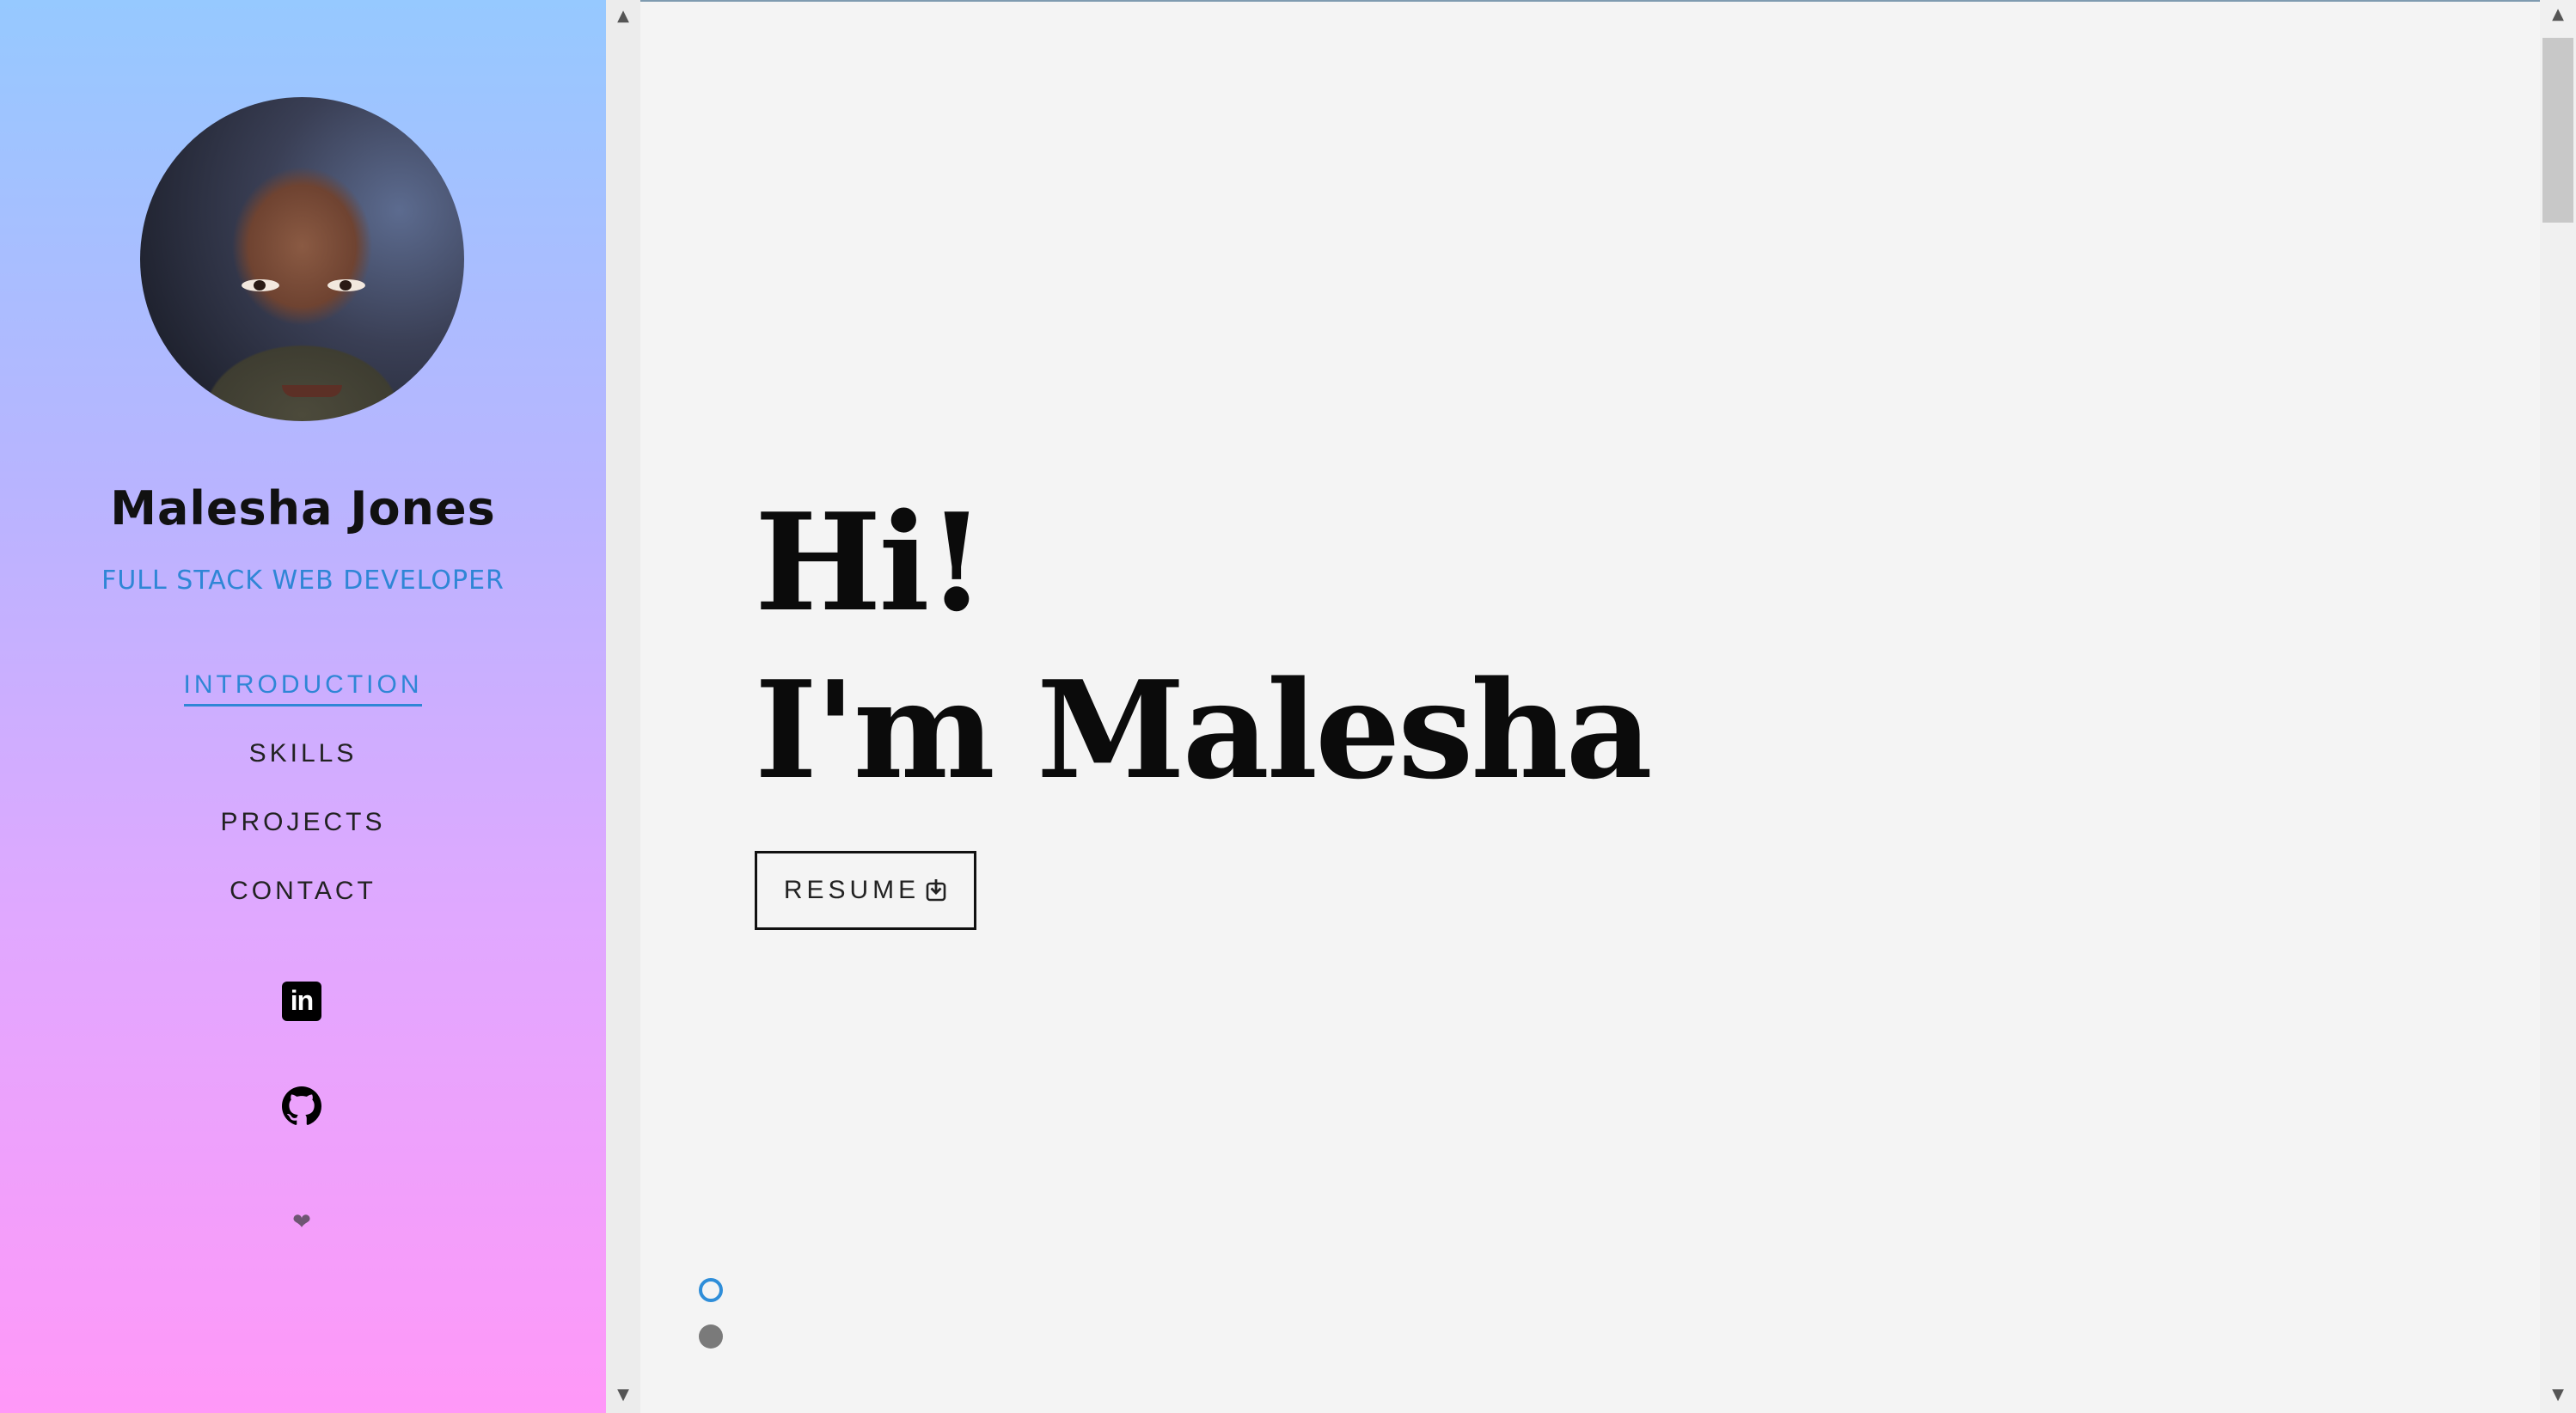 The height and width of the screenshot is (1413, 2576). Describe the element at coordinates (303, 822) in the screenshot. I see `nav-item-label: PROJECTS` at that location.